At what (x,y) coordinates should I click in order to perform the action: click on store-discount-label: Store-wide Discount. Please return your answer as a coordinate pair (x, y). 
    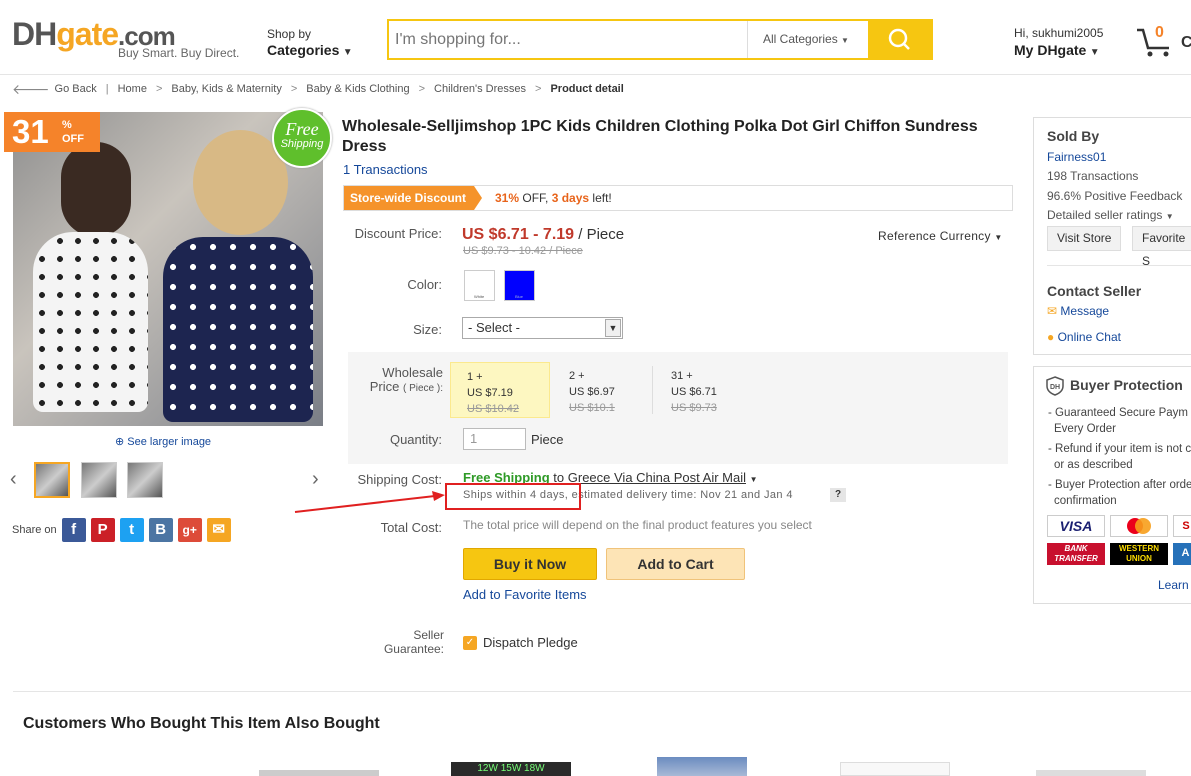
    Looking at the image, I should click on (408, 198).